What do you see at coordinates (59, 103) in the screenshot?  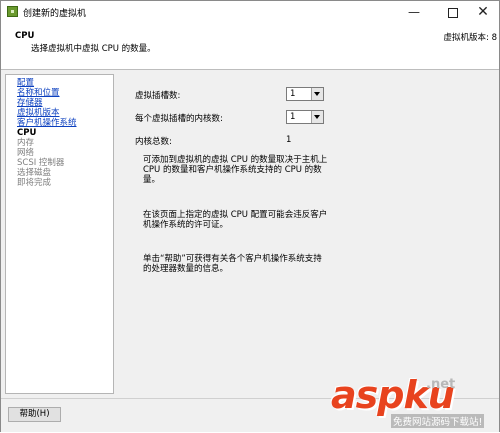 I see `nav-step-storage: 存储器` at bounding box center [59, 103].